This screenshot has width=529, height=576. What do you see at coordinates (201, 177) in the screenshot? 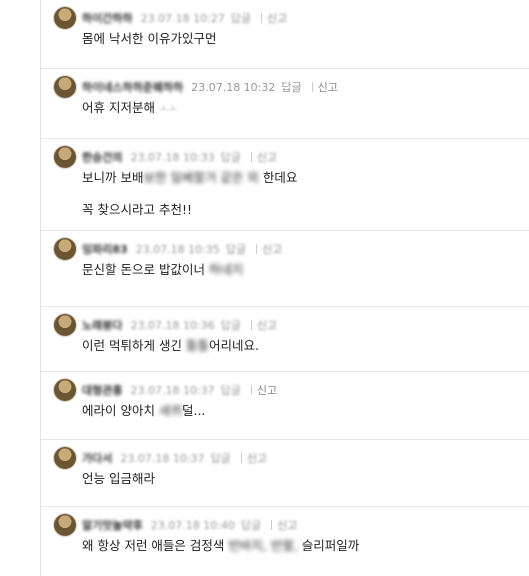
I see `redacted-text: 보한 일베할거 같은 외` at bounding box center [201, 177].